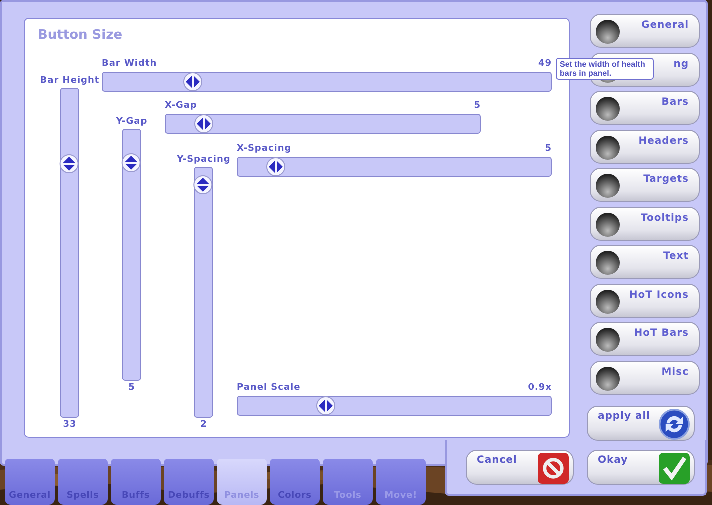 This screenshot has width=712, height=505. I want to click on checkmark-icon, so click(674, 468).